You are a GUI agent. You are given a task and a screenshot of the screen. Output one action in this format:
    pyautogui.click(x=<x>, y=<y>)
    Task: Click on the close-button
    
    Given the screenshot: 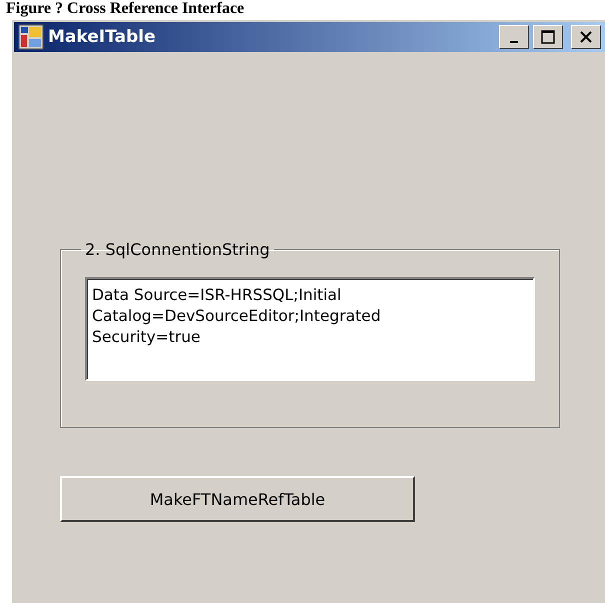 What is the action you would take?
    pyautogui.click(x=586, y=37)
    